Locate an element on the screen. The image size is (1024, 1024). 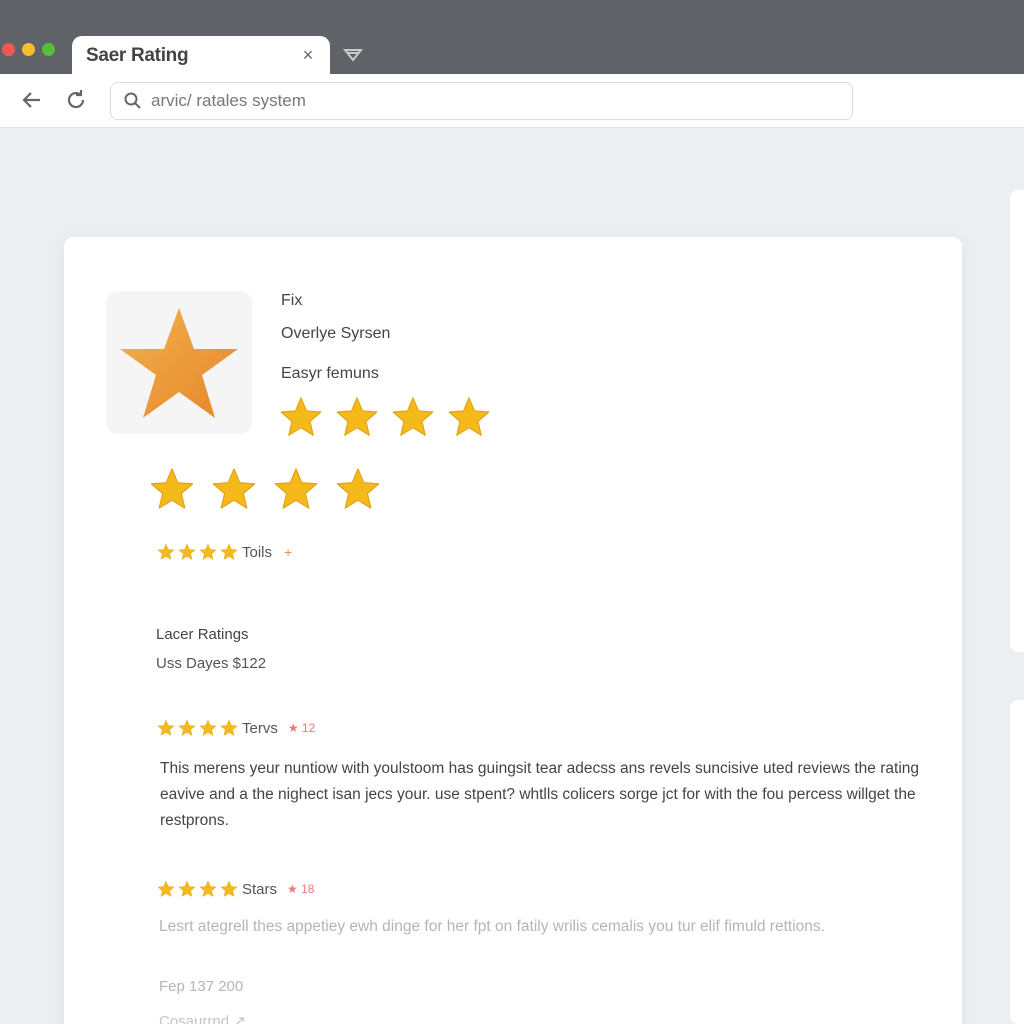
product-meta-2: Overlye Syrsen is located at coordinates (336, 333).